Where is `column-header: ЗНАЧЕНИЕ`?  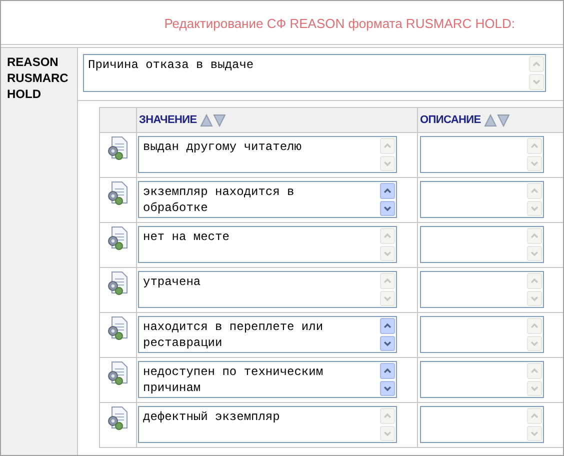 column-header: ЗНАЧЕНИЕ is located at coordinates (168, 120).